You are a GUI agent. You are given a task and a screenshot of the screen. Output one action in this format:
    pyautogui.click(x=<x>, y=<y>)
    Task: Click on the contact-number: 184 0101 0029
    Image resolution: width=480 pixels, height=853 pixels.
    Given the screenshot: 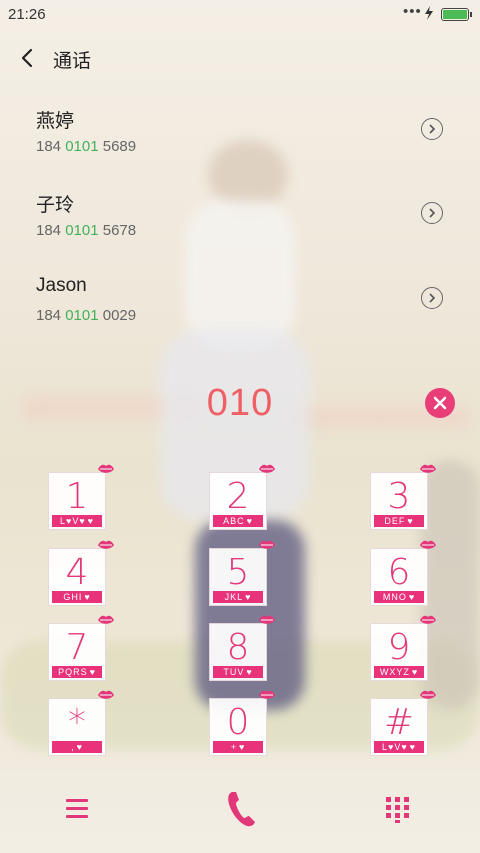 What is the action you would take?
    pyautogui.click(x=86, y=315)
    